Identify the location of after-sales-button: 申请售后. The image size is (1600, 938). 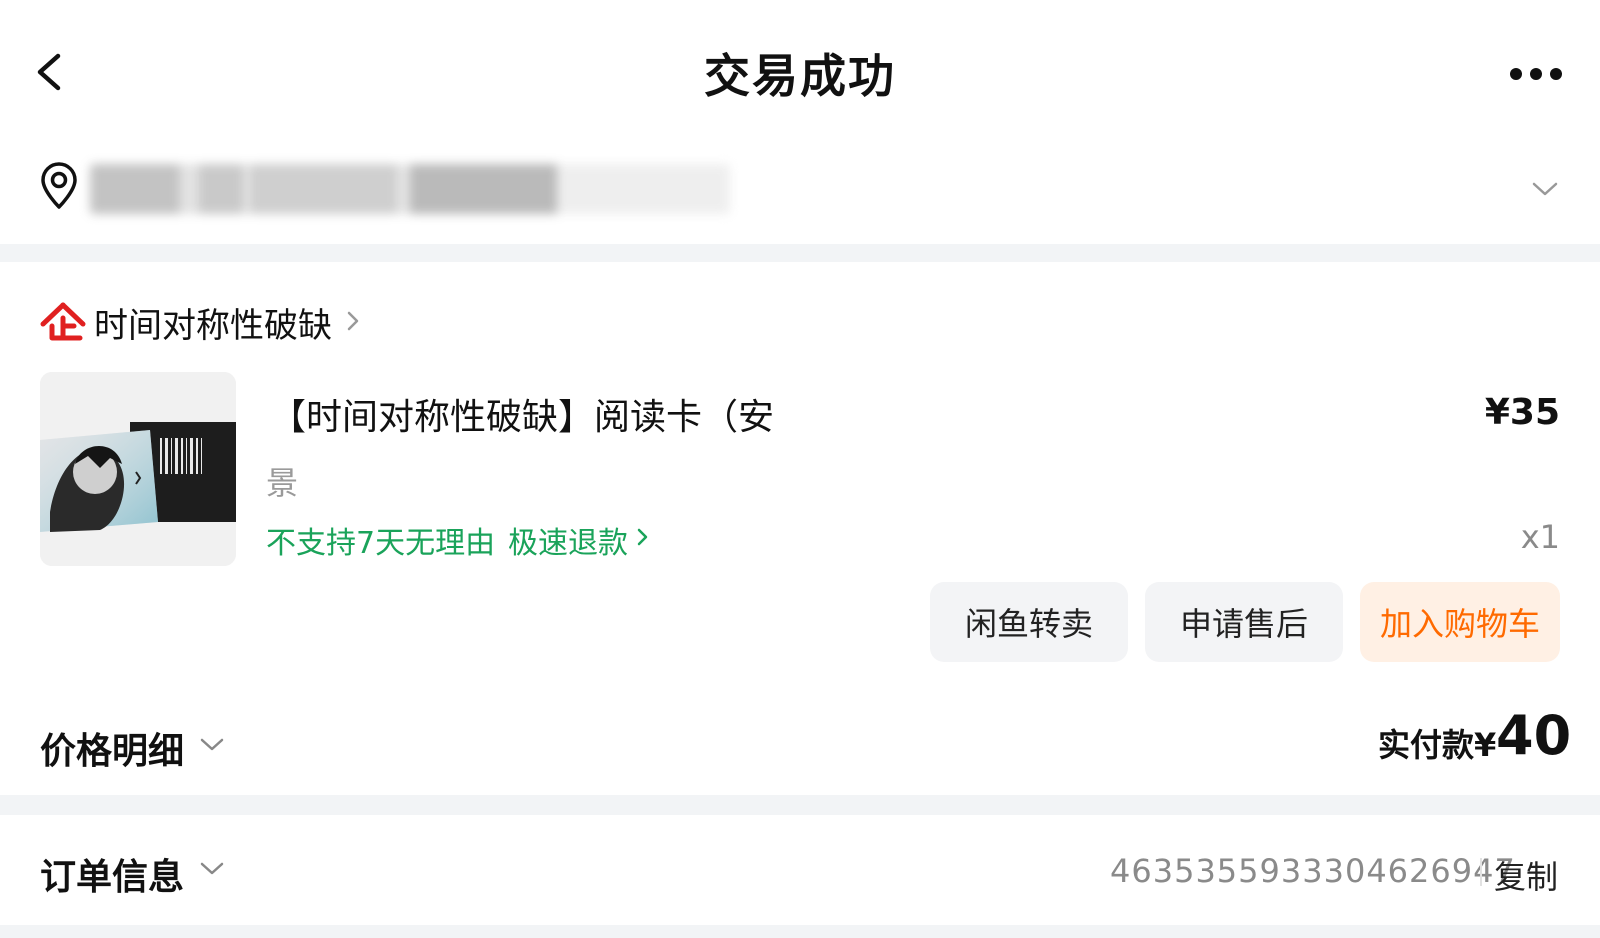
(1244, 622).